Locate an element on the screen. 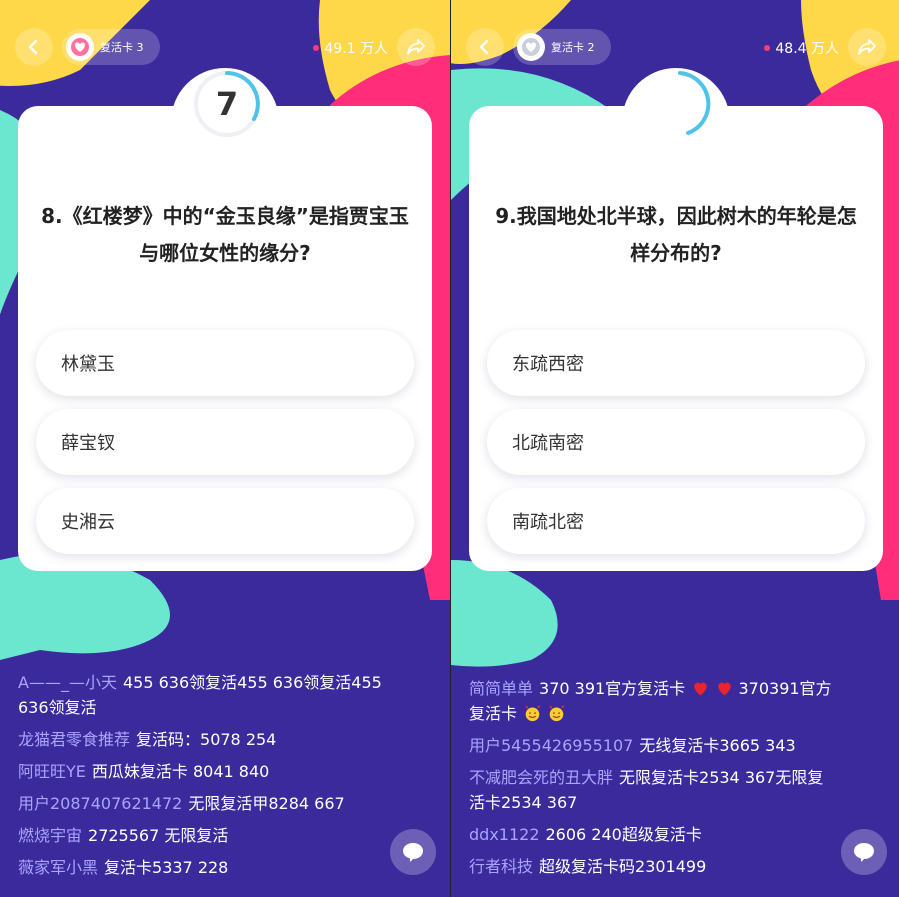 This screenshot has height=897, width=899. comment-item: A——_—小天 455 636领复活455 636领复活455 636领复活 is located at coordinates (203, 695).